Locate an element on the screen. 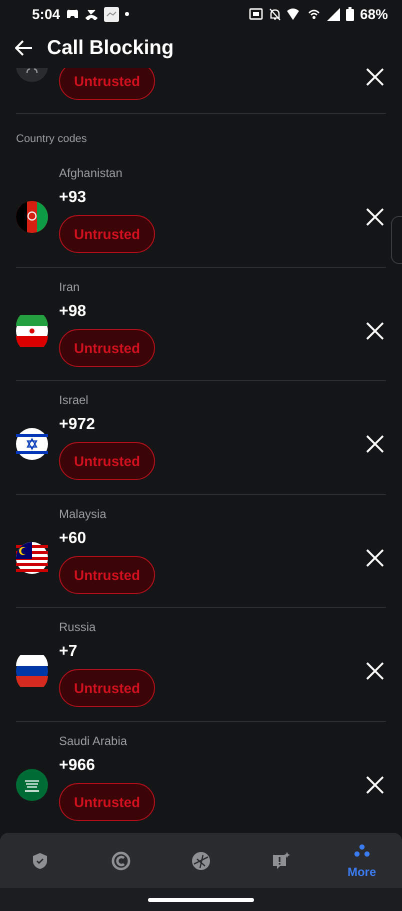 Image resolution: width=402 pixels, height=911 pixels. dot-icon is located at coordinates (127, 14).